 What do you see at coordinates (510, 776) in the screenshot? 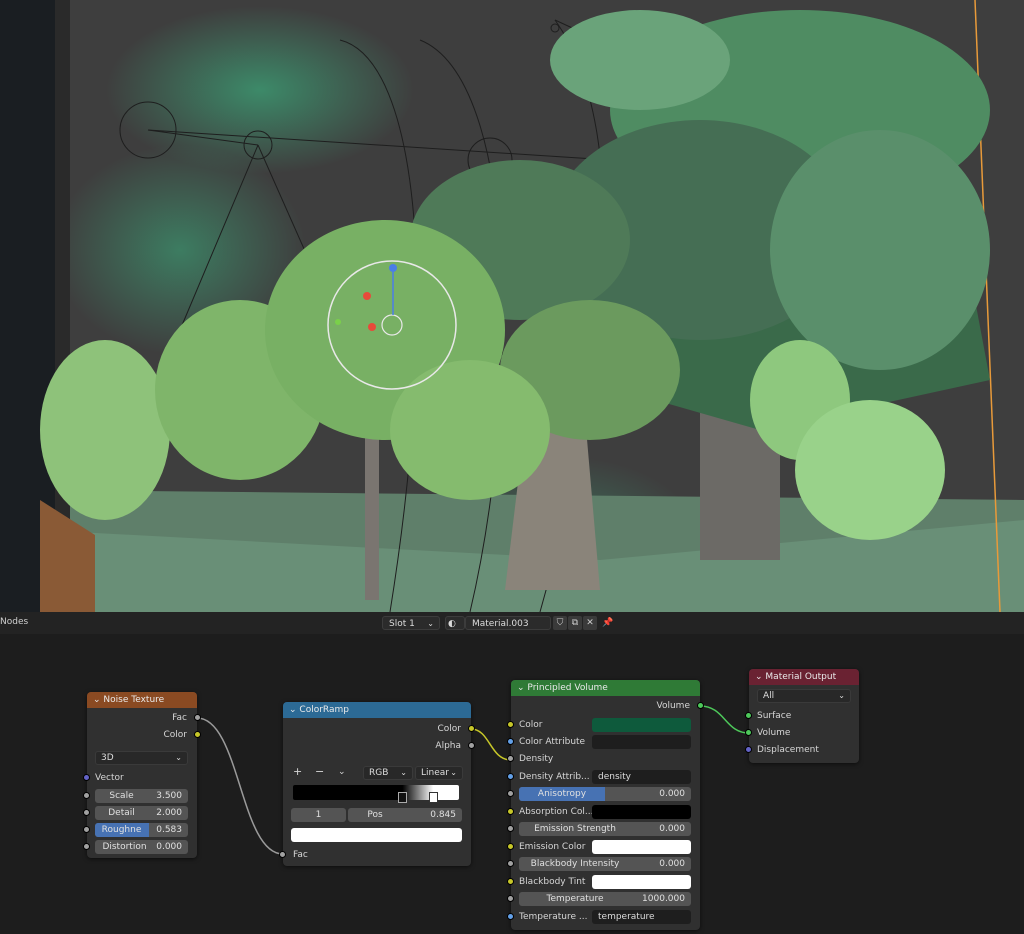
I see `socket-density-attribute-in` at bounding box center [510, 776].